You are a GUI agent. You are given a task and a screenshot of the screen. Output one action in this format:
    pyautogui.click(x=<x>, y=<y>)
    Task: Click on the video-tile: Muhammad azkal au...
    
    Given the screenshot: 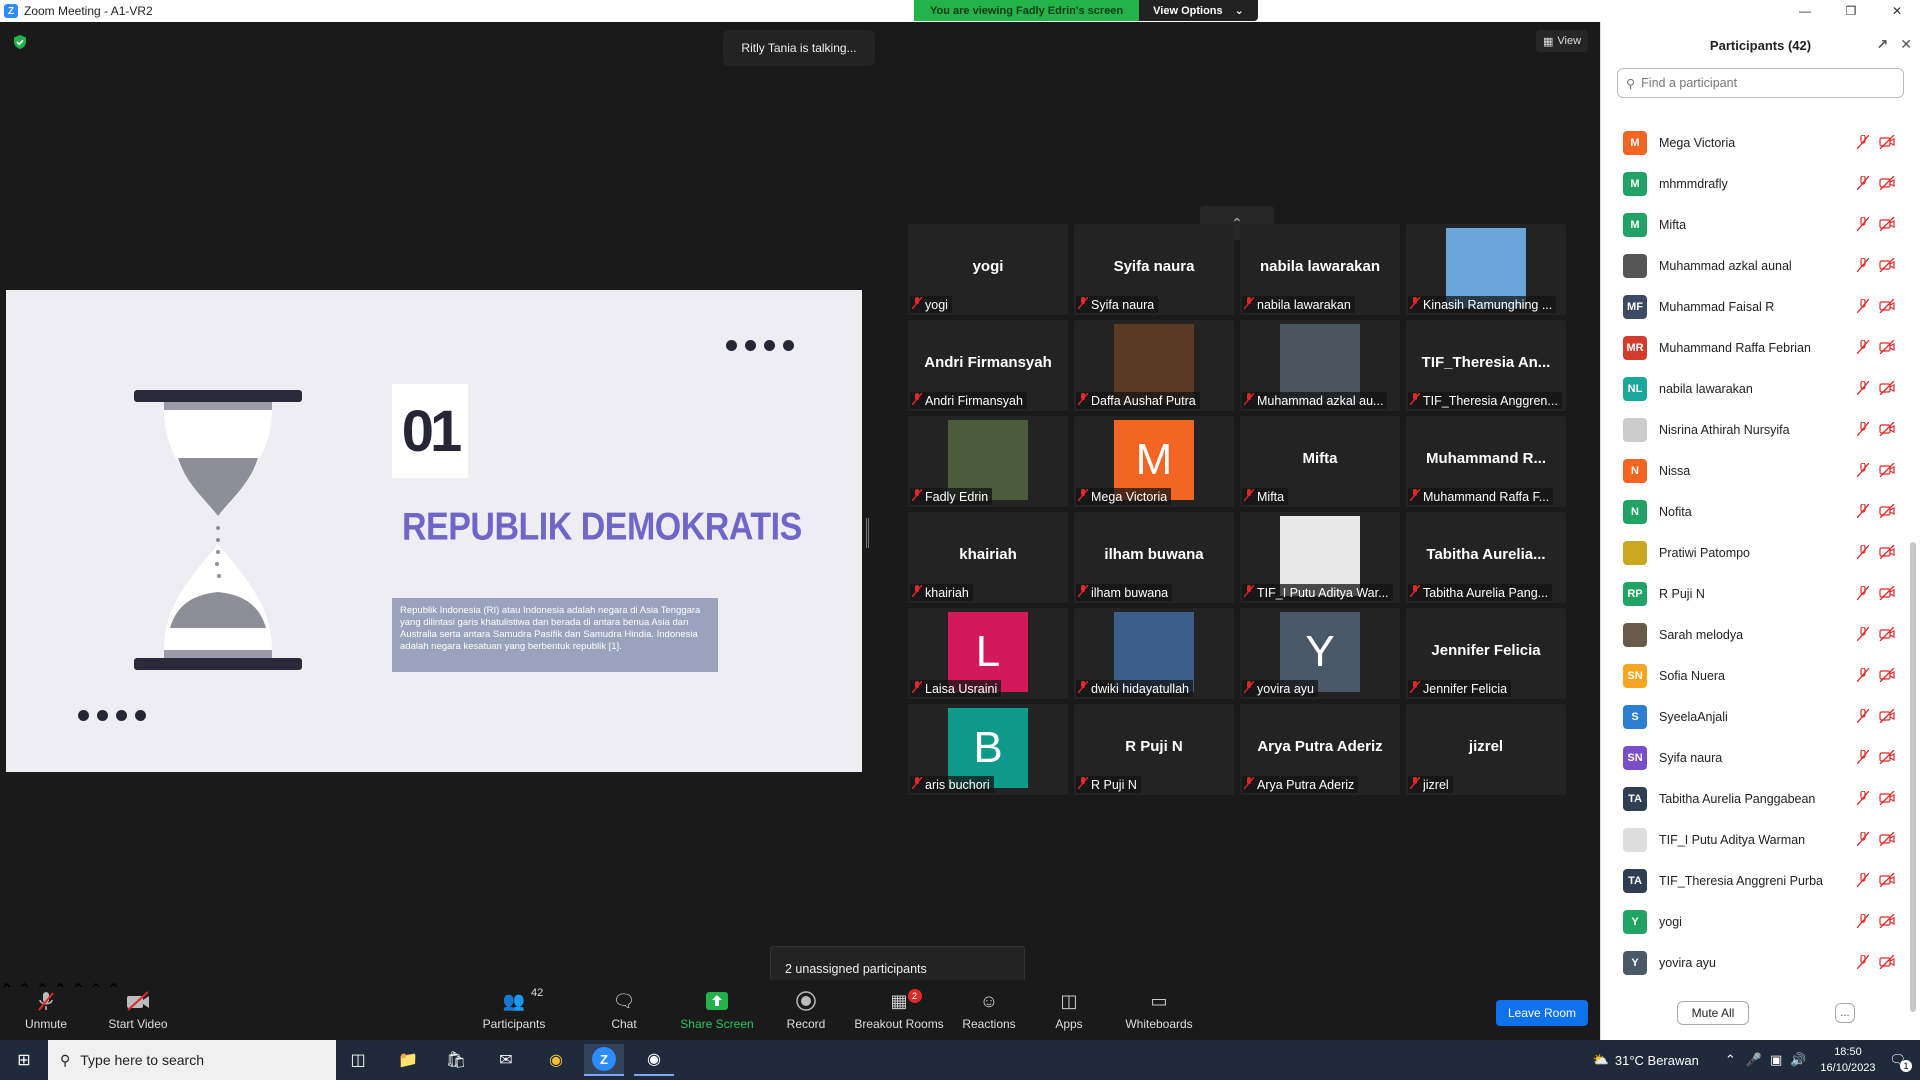 What is the action you would take?
    pyautogui.click(x=1320, y=365)
    